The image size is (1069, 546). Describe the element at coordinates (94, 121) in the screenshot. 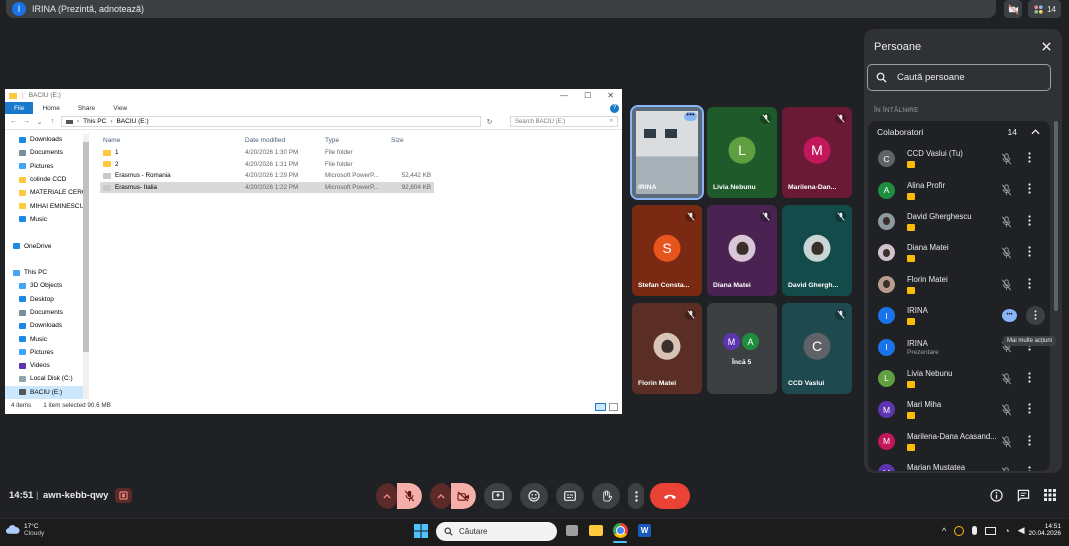

I see `breadcrumb-this-pc: This PC` at that location.